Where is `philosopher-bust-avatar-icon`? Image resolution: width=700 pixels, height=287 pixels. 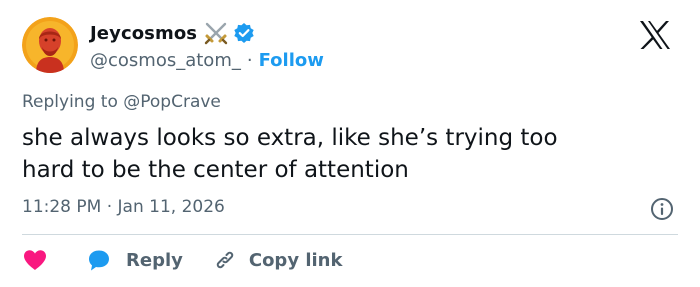
philosopher-bust-avatar-icon is located at coordinates (50, 45).